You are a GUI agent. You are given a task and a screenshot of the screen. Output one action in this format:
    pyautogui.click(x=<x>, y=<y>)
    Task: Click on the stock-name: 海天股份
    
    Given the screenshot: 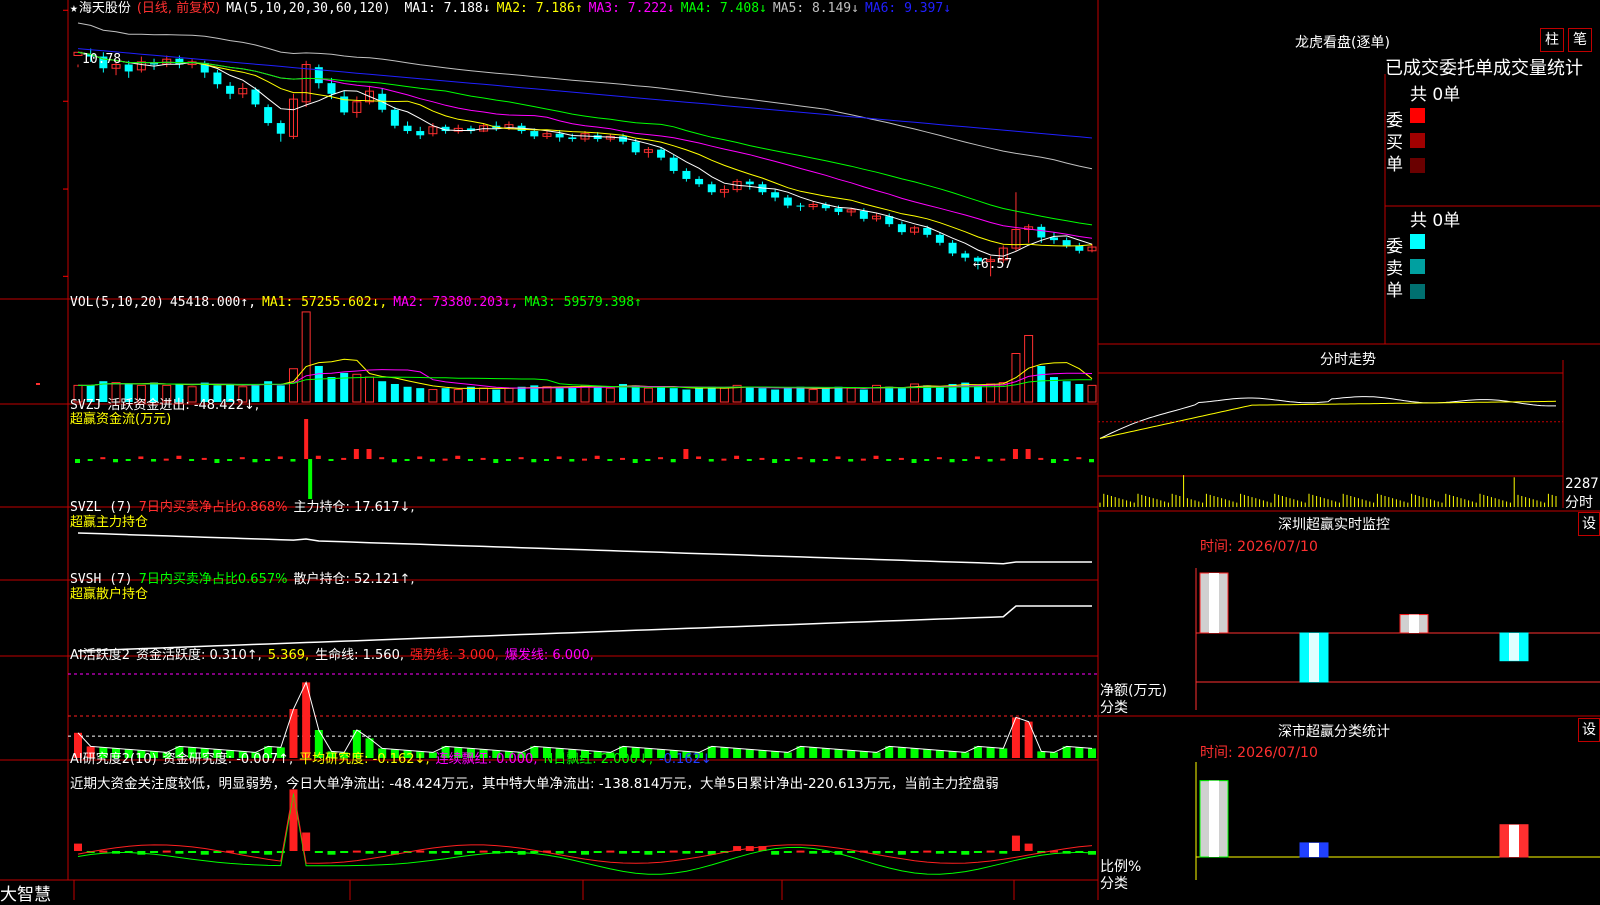 What is the action you would take?
    pyautogui.click(x=104, y=8)
    